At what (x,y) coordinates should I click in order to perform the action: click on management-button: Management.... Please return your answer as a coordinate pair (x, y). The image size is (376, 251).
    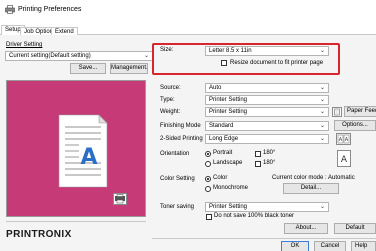
    Looking at the image, I should click on (129, 68).